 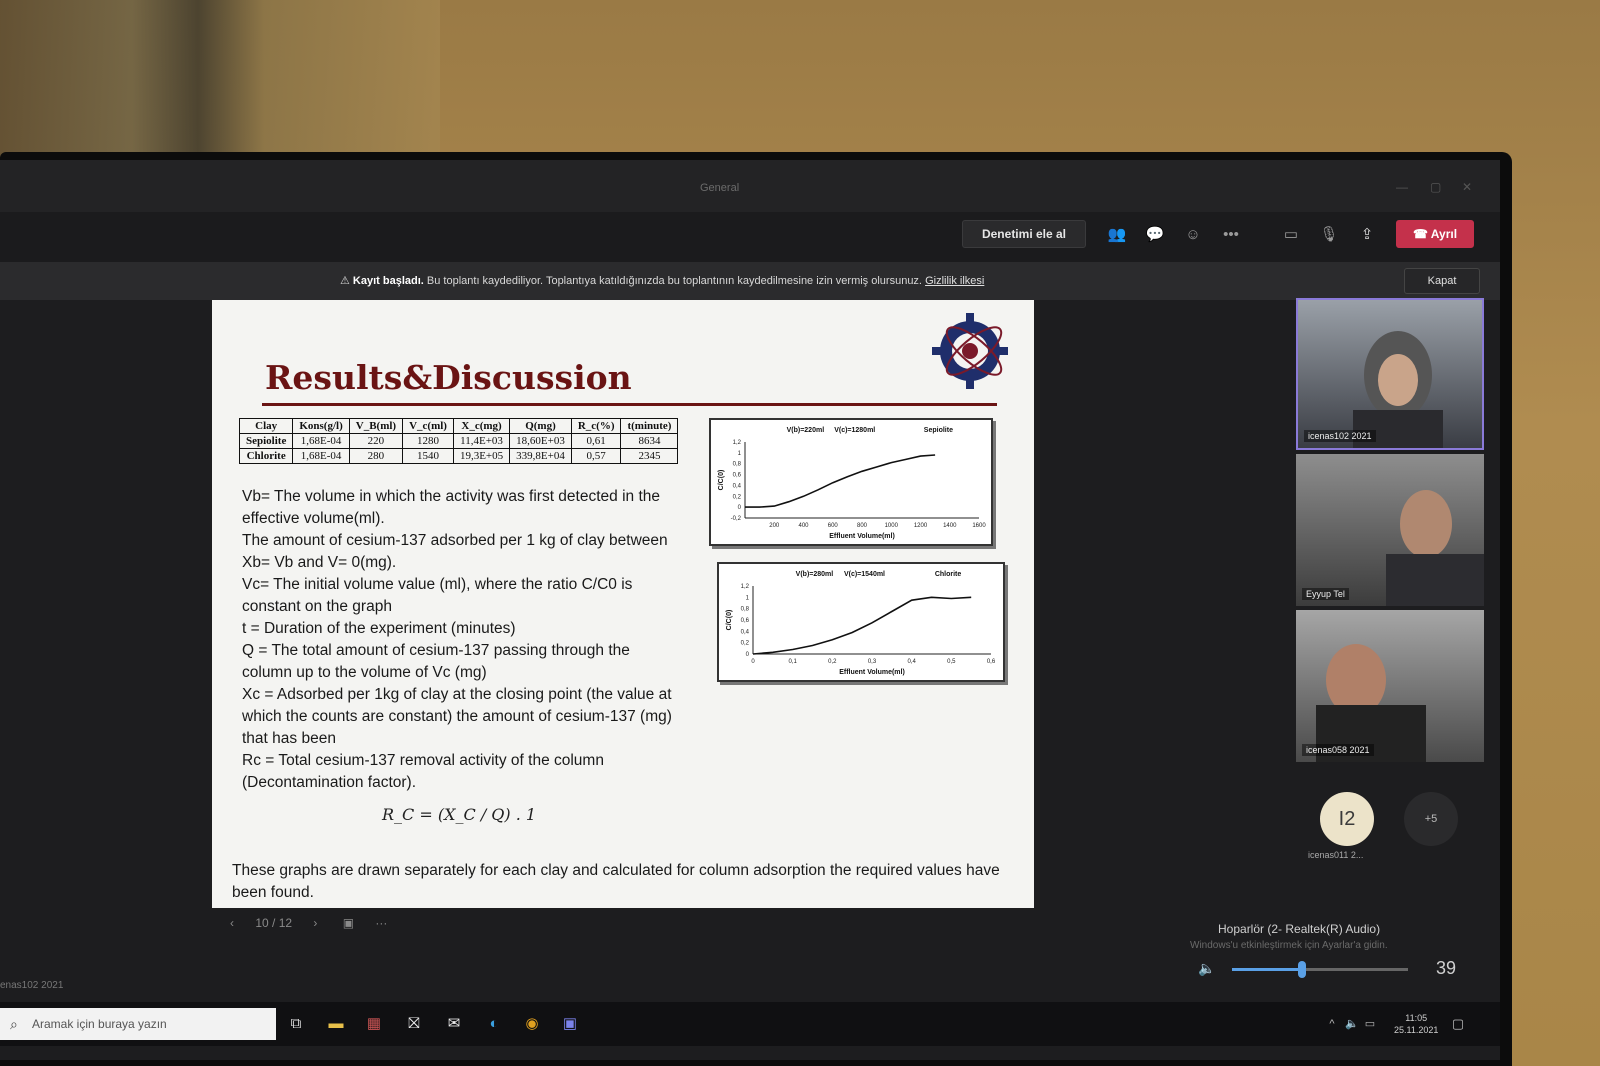 What do you see at coordinates (138, 1024) in the screenshot?
I see `taskbar-search-input: ⌕ Aramak için buraya yazın` at bounding box center [138, 1024].